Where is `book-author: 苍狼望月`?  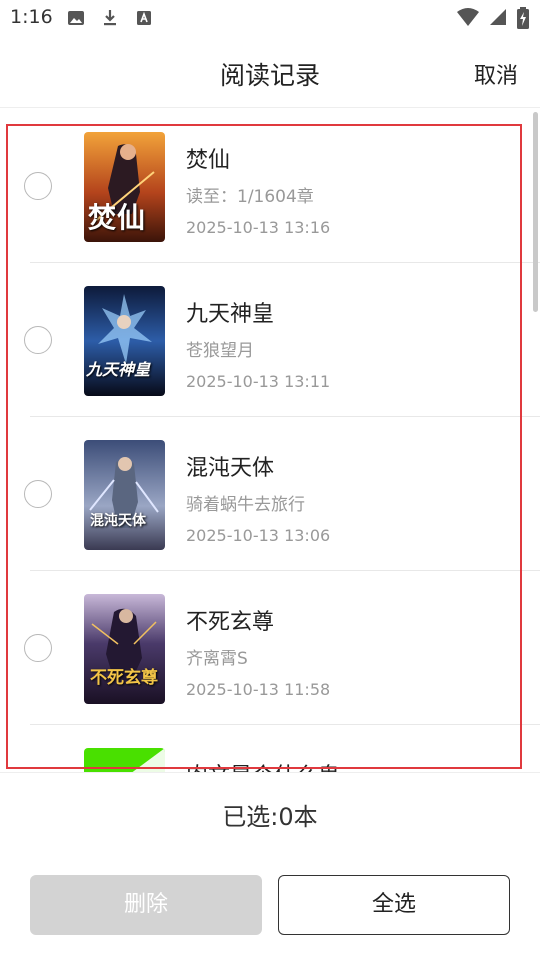
book-author: 苍狼望月 is located at coordinates (220, 351).